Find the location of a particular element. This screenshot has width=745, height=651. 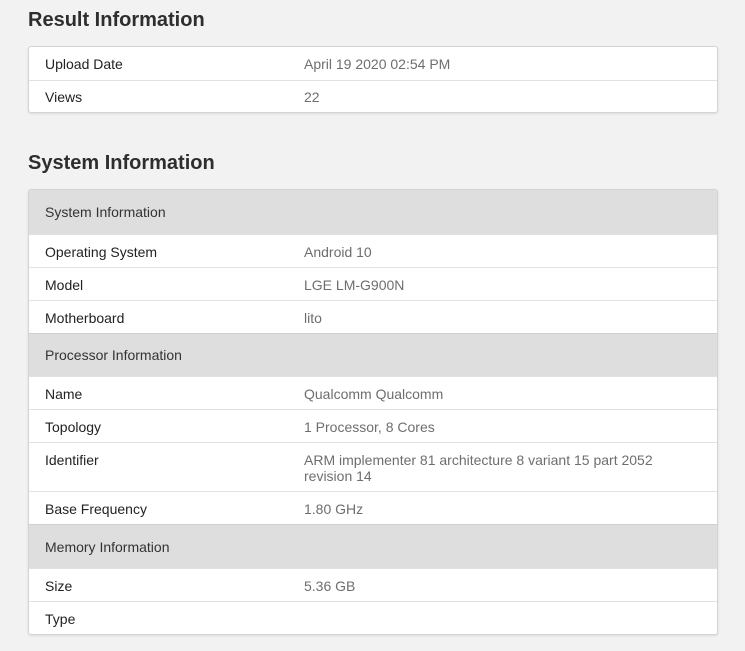

model-value: LGE LM-G900N is located at coordinates (354, 285).